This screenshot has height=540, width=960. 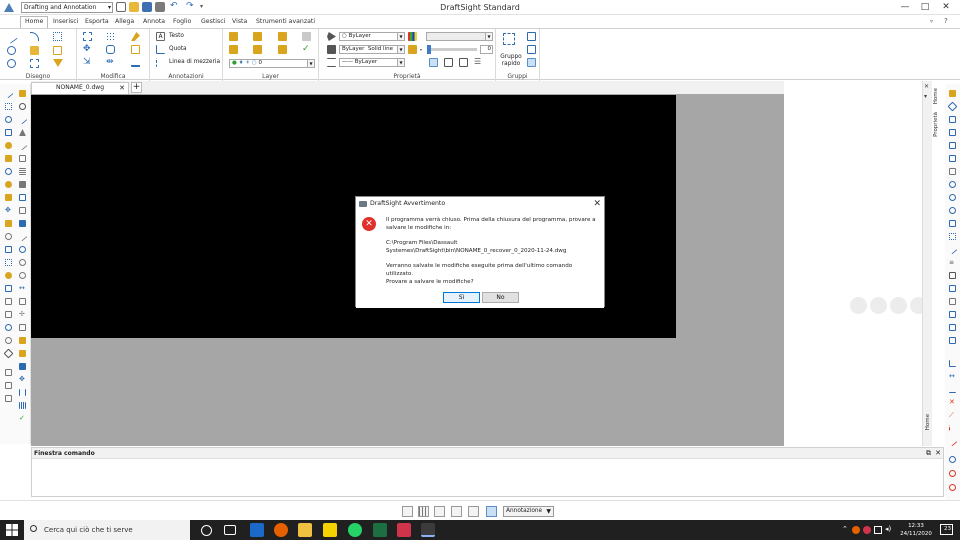 I want to click on undo-icon: ↶, so click(x=175, y=7).